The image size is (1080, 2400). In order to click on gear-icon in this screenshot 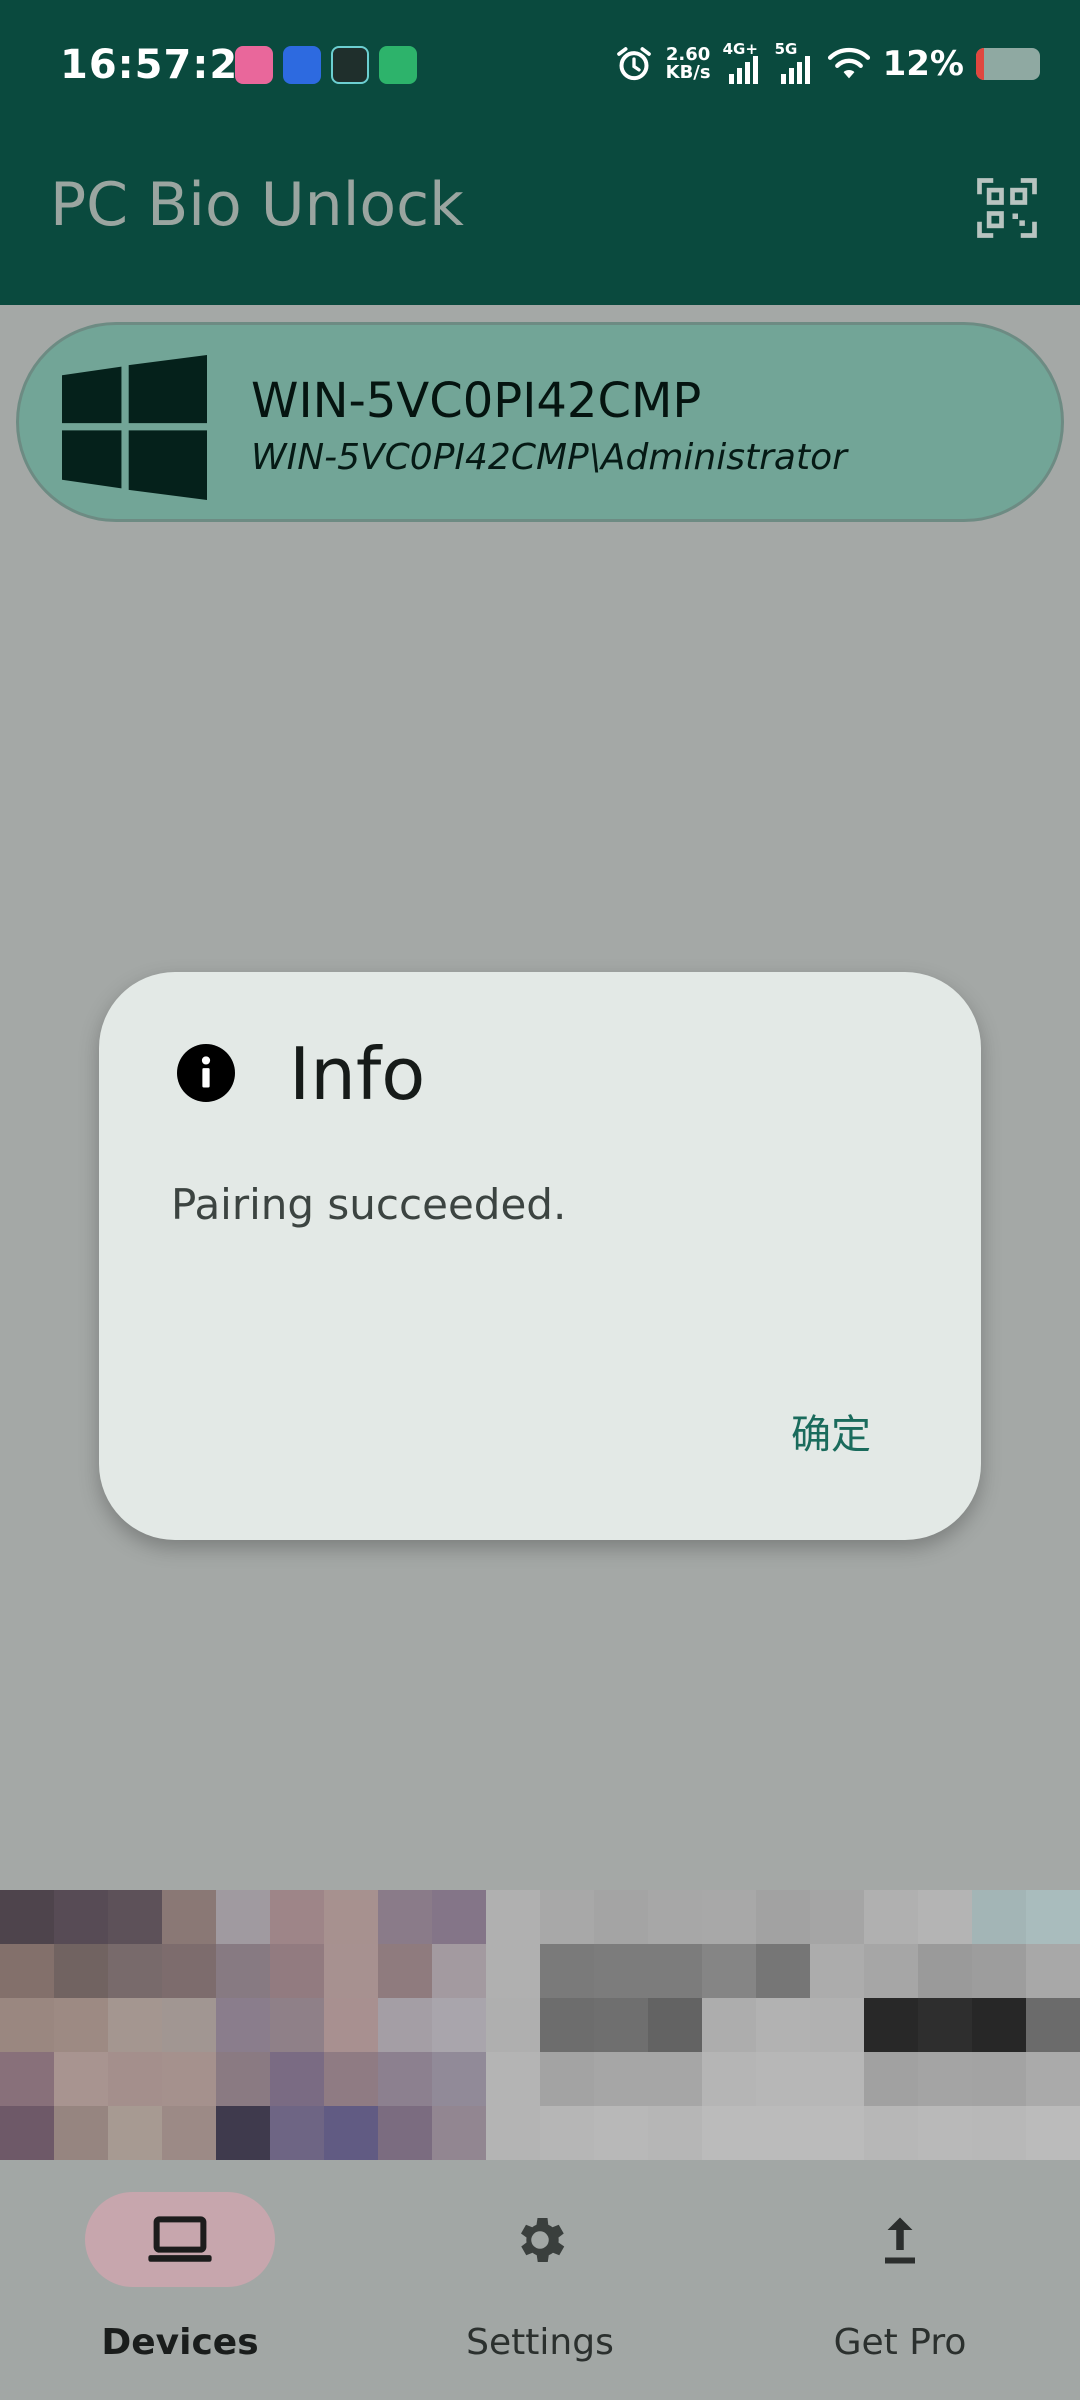, I will do `click(543, 2240)`.